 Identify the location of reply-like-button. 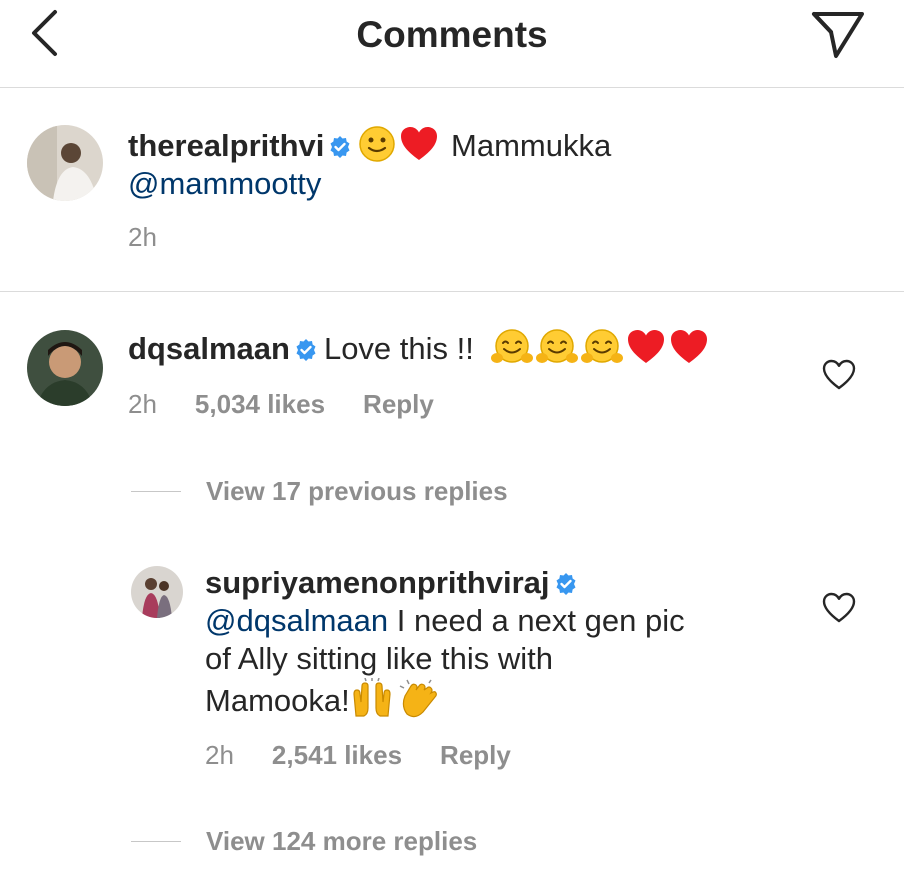
(839, 608).